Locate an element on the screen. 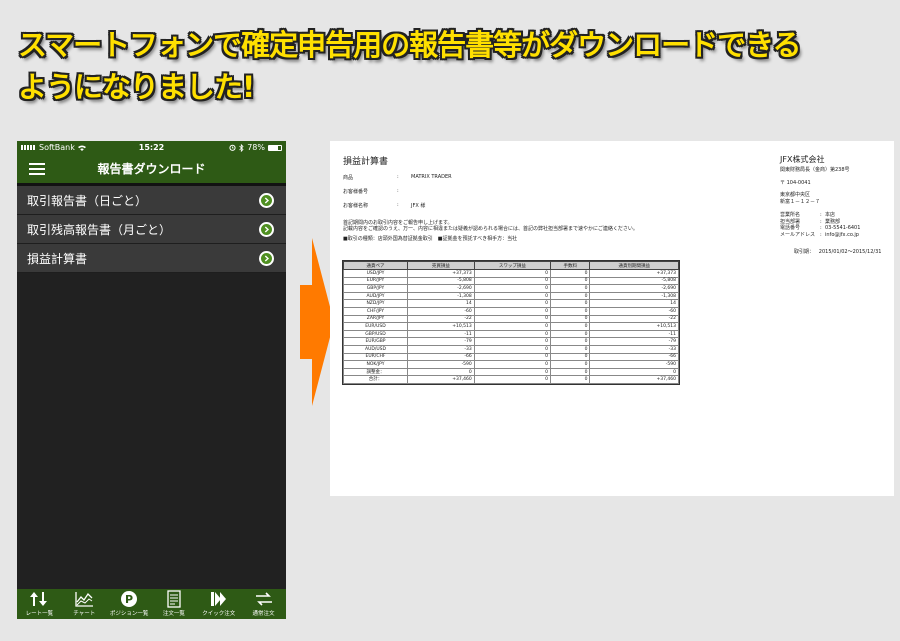  currency-pair-cell: AUD/JPY is located at coordinates (375, 296).